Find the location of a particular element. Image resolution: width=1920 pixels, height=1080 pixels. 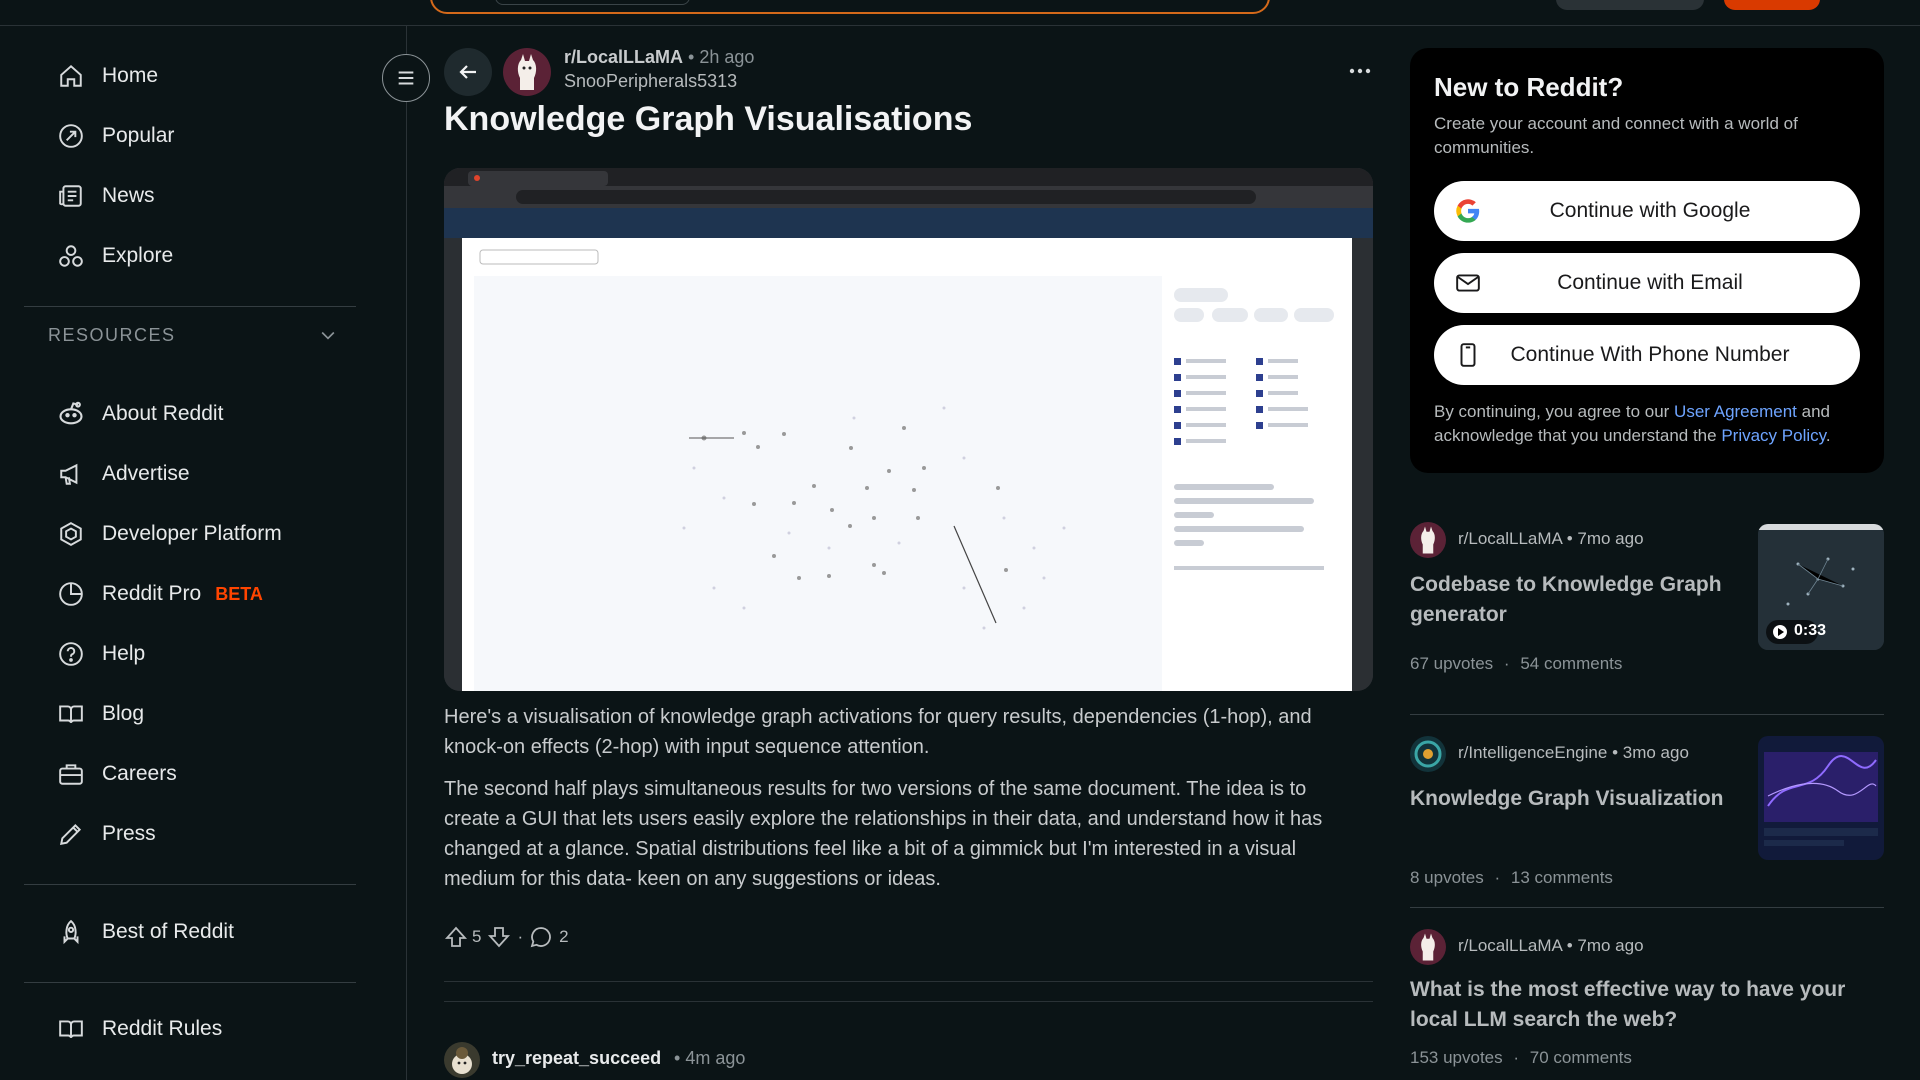

privacy-policy-link: Privacy Policy is located at coordinates (1773, 435).